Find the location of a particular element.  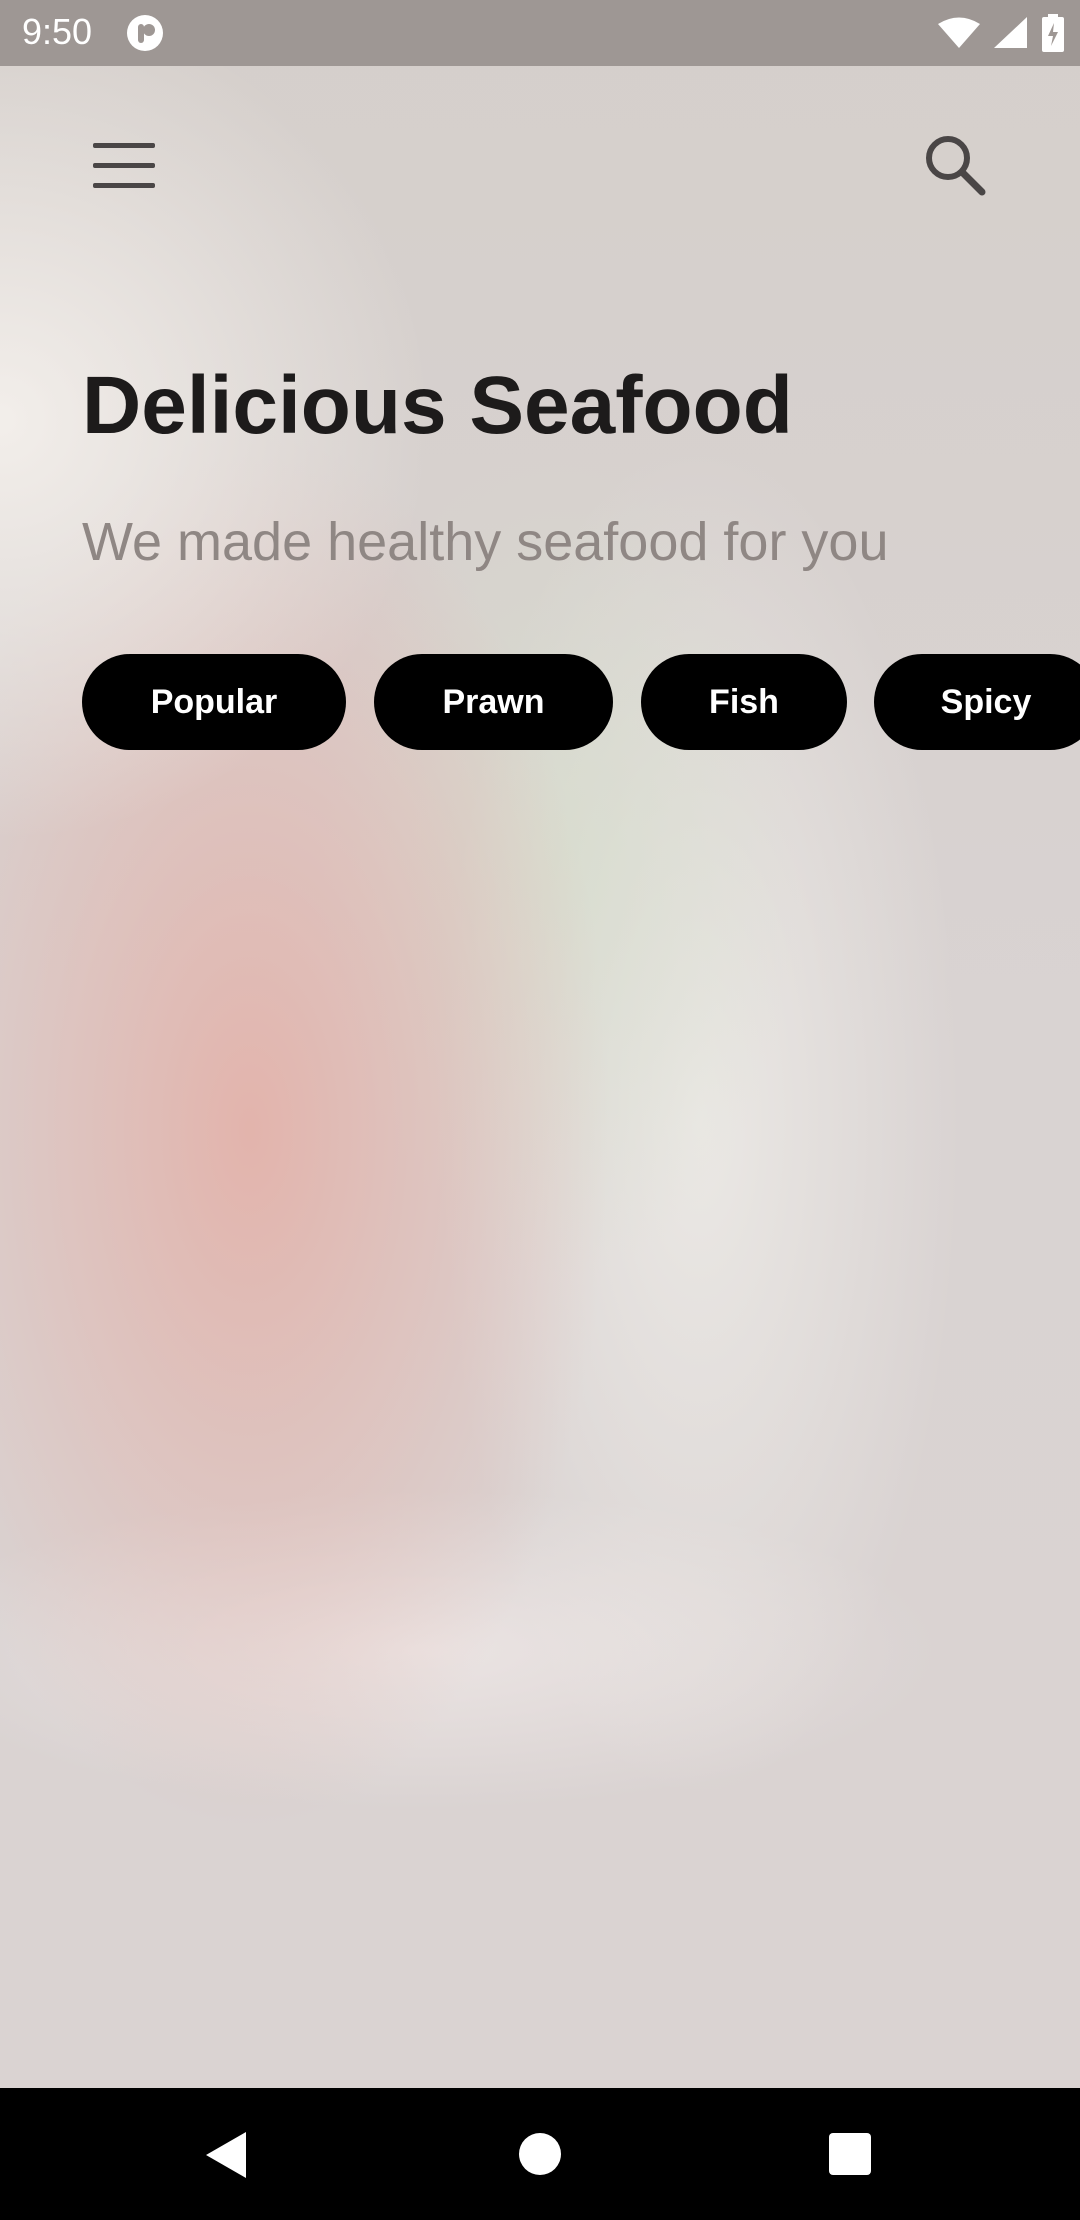

menu-button is located at coordinates (124, 166).